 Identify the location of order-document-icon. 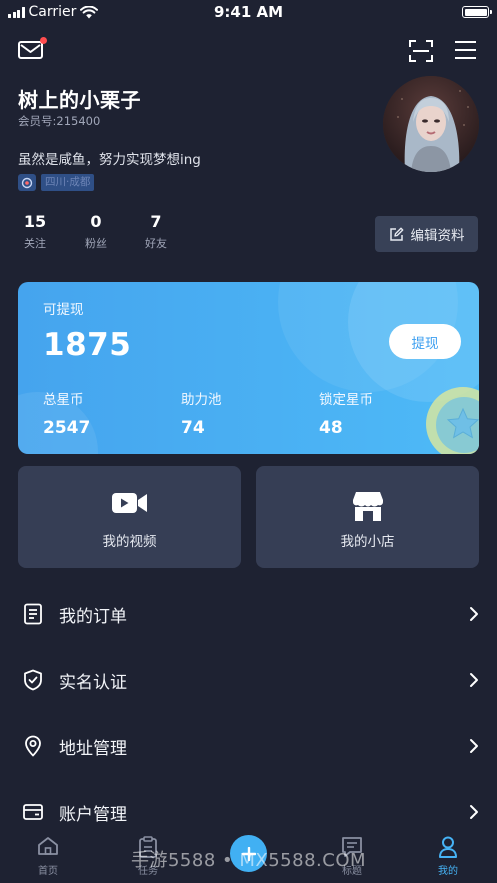
(33, 614).